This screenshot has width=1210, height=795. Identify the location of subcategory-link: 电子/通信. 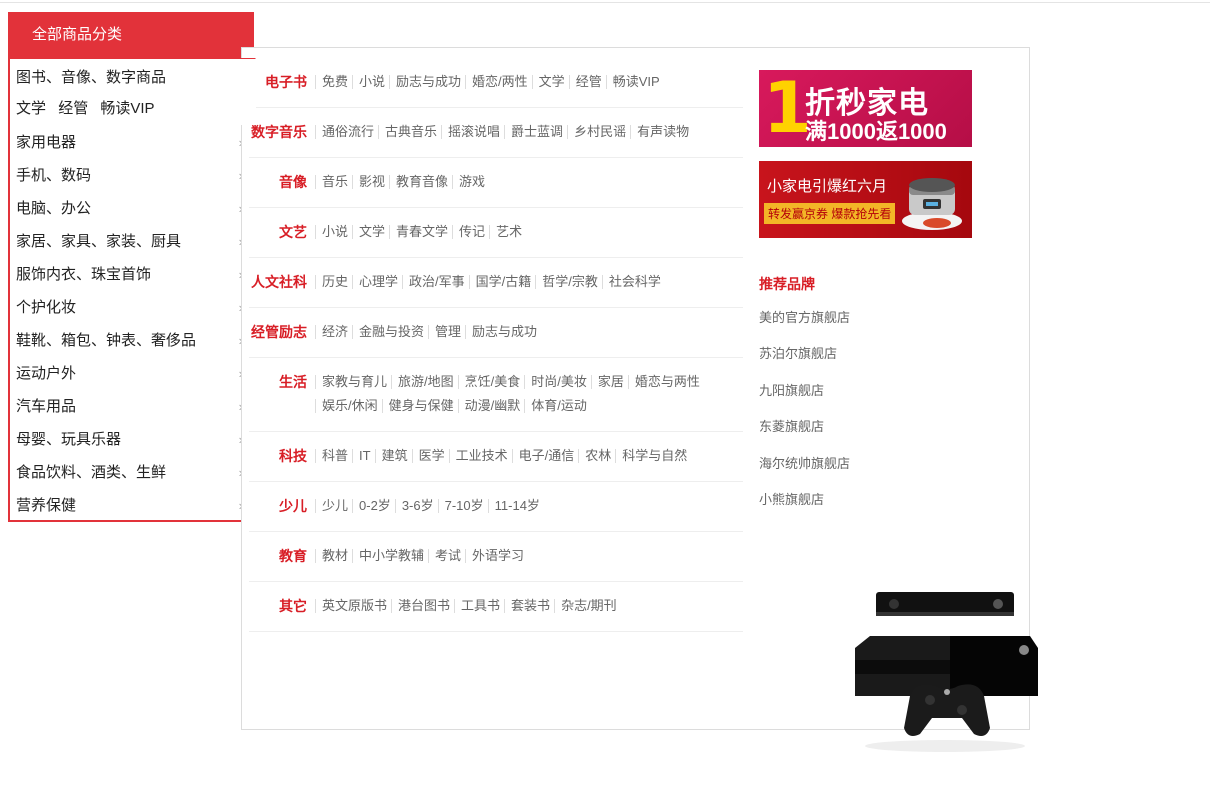
(545, 456).